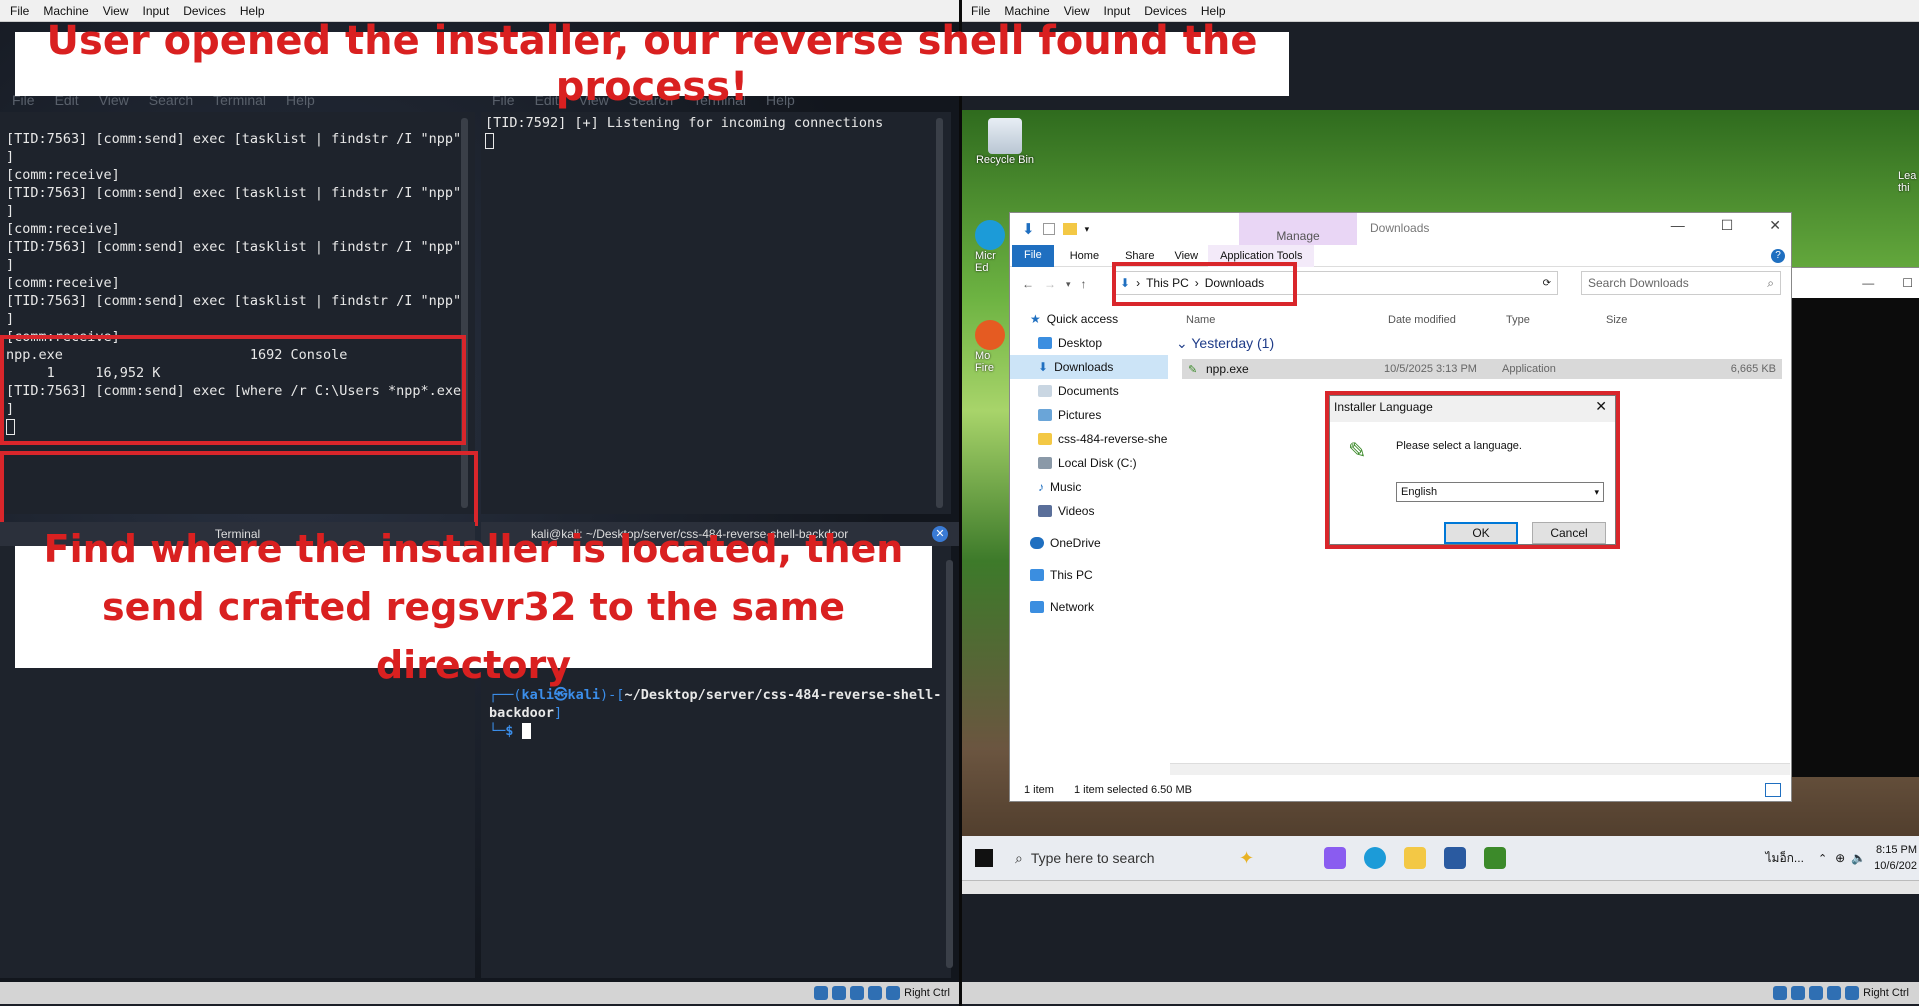 This screenshot has width=1919, height=1006. I want to click on nav-onedrive: OneDrive, so click(1089, 543).